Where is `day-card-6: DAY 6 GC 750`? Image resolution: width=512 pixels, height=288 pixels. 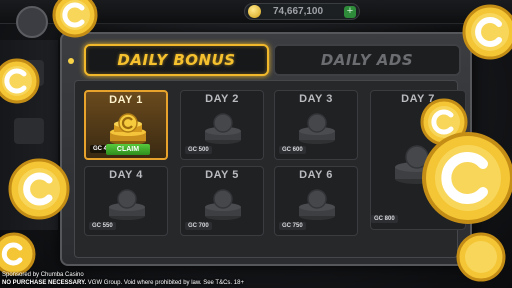
day-card-6: DAY 6 GC 750 is located at coordinates (316, 201).